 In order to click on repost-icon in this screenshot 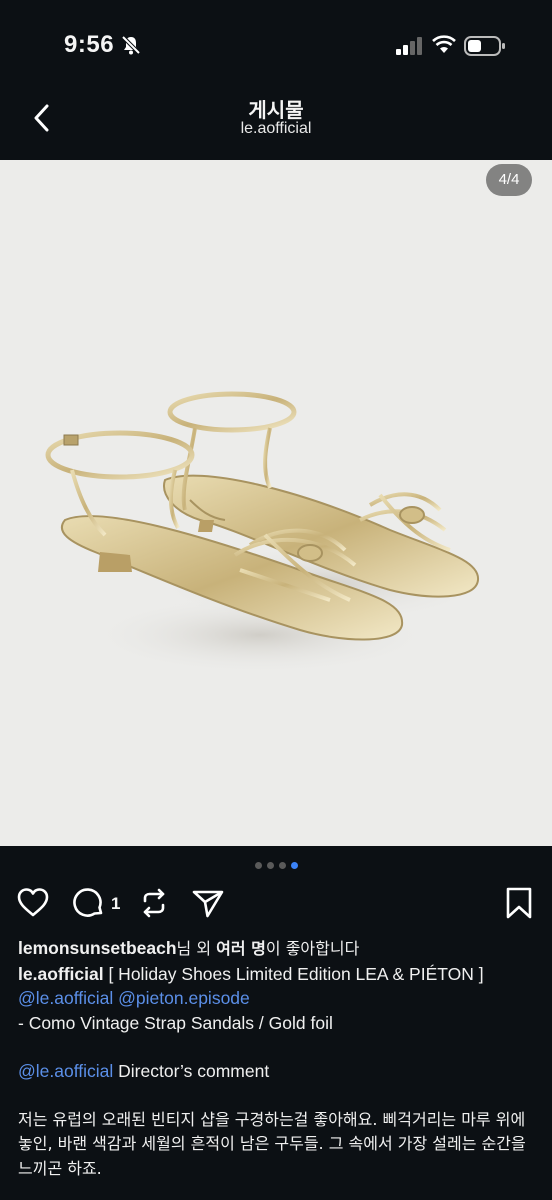, I will do `click(154, 903)`.